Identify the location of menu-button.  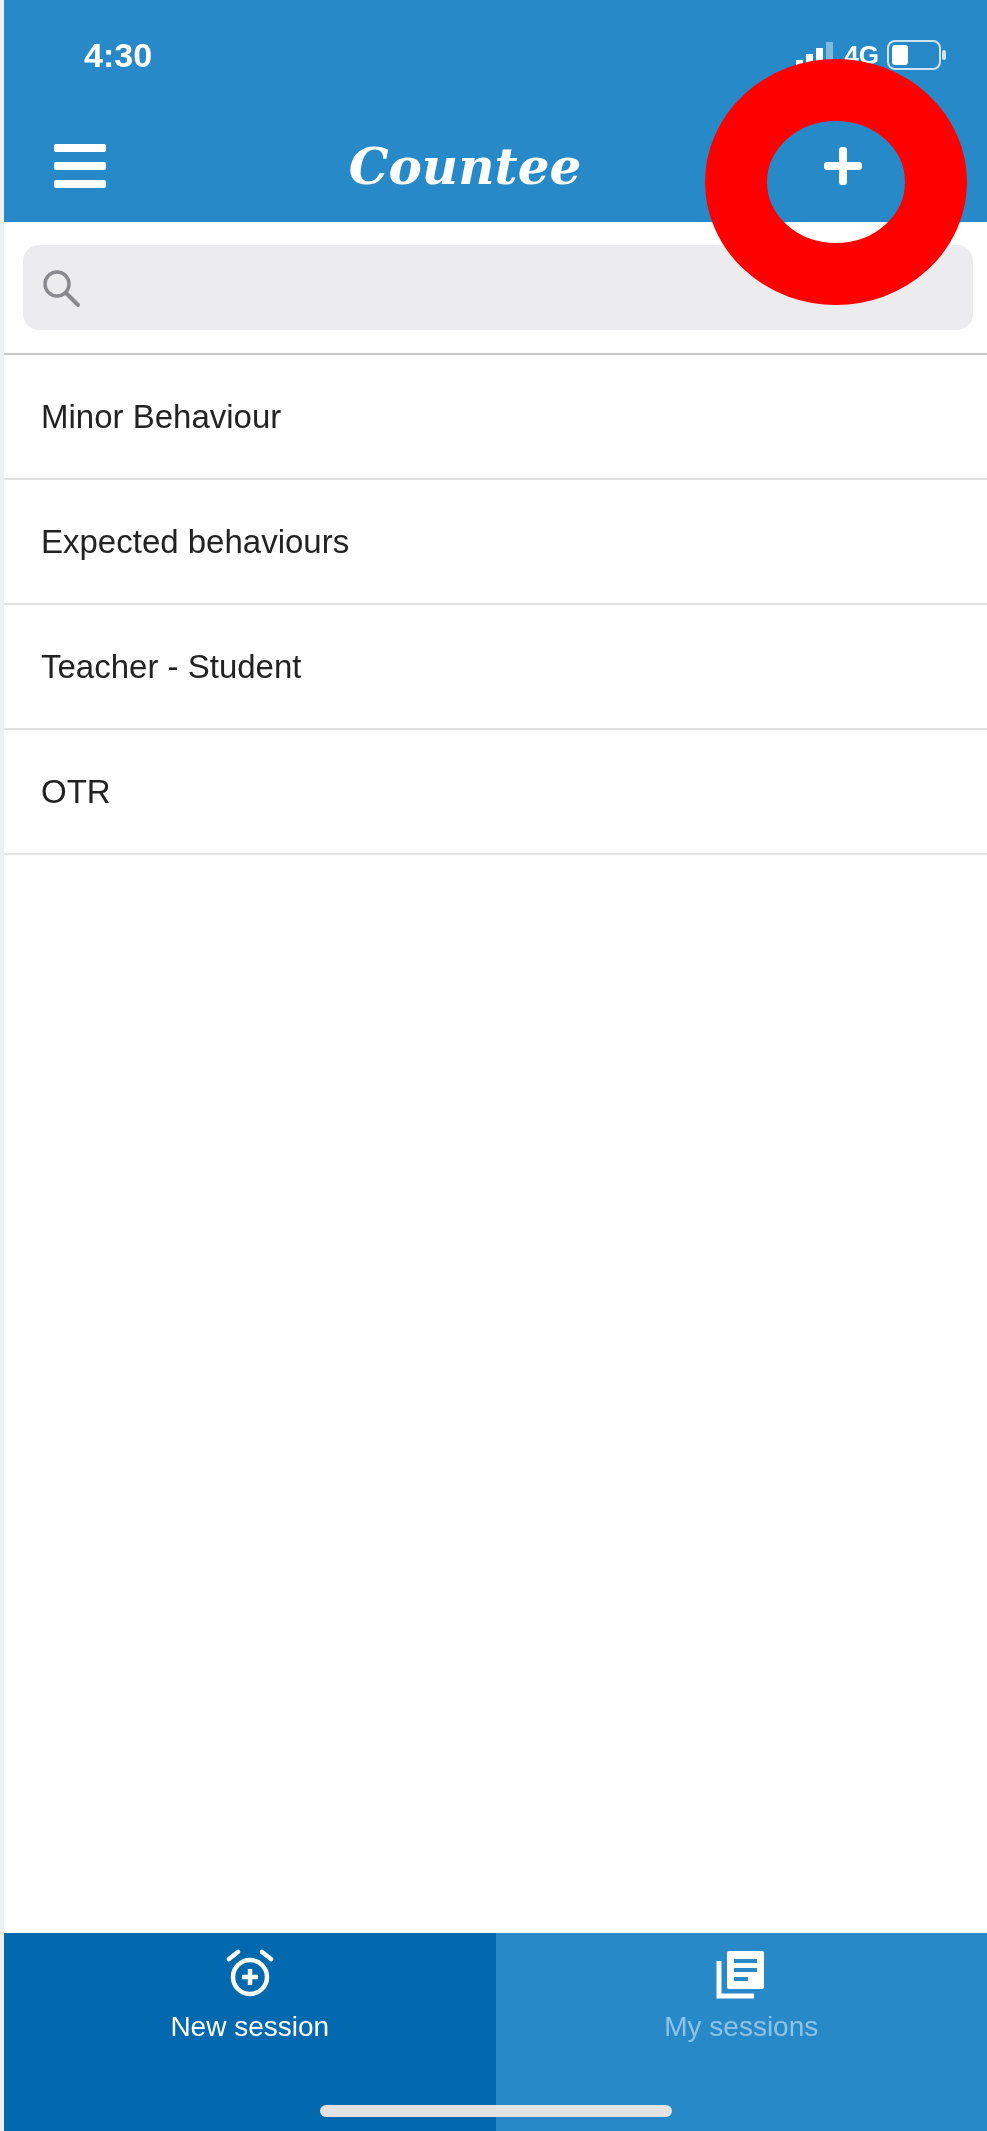
(80, 166).